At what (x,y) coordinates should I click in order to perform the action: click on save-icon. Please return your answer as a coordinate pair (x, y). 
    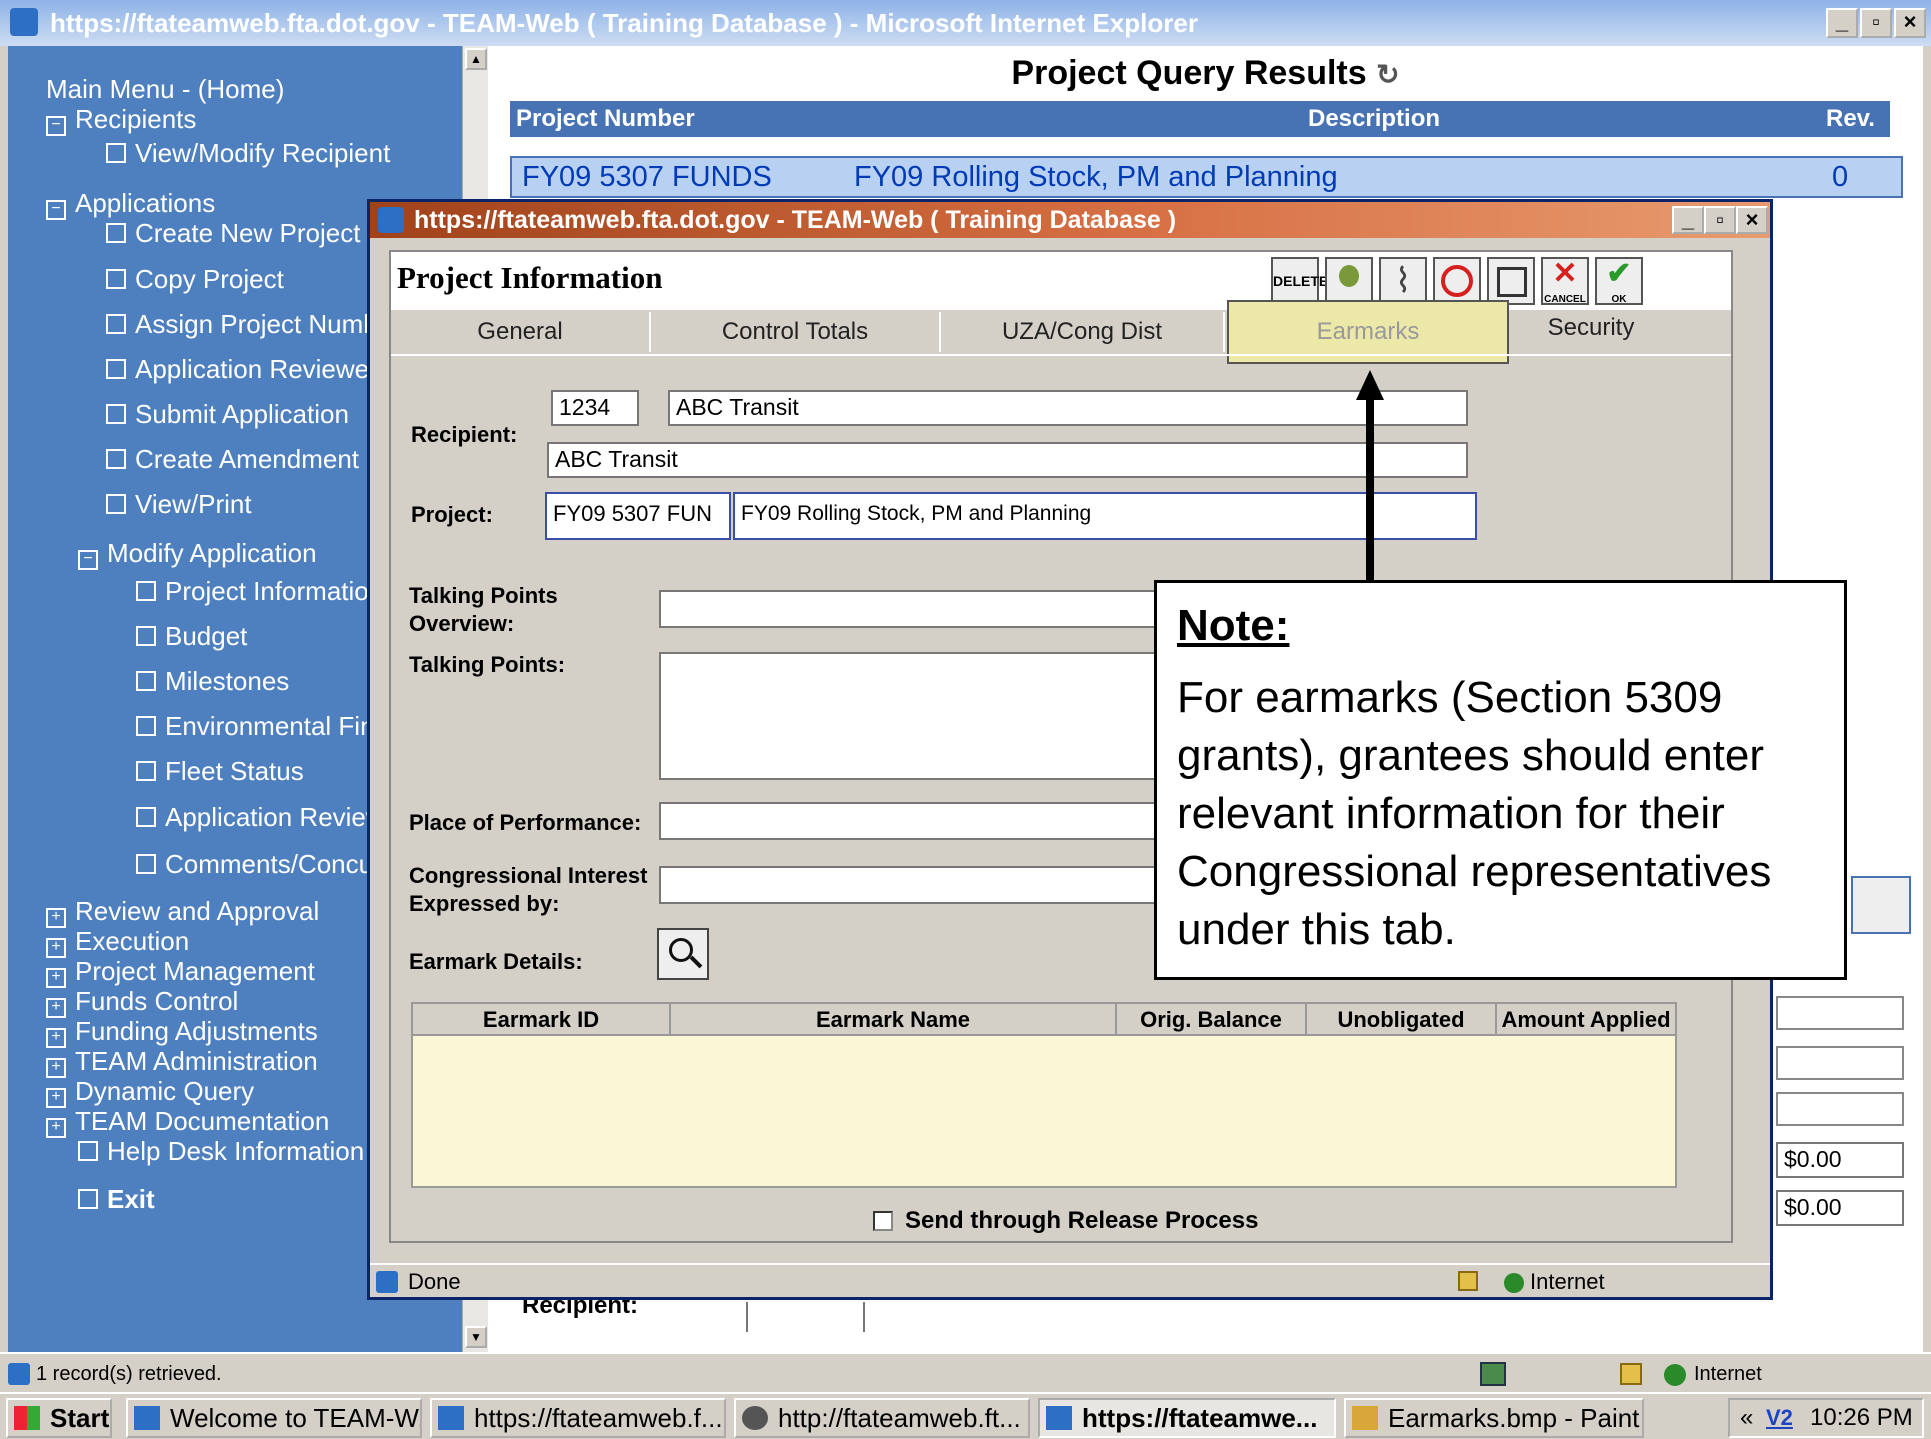
    Looking at the image, I should click on (1511, 281).